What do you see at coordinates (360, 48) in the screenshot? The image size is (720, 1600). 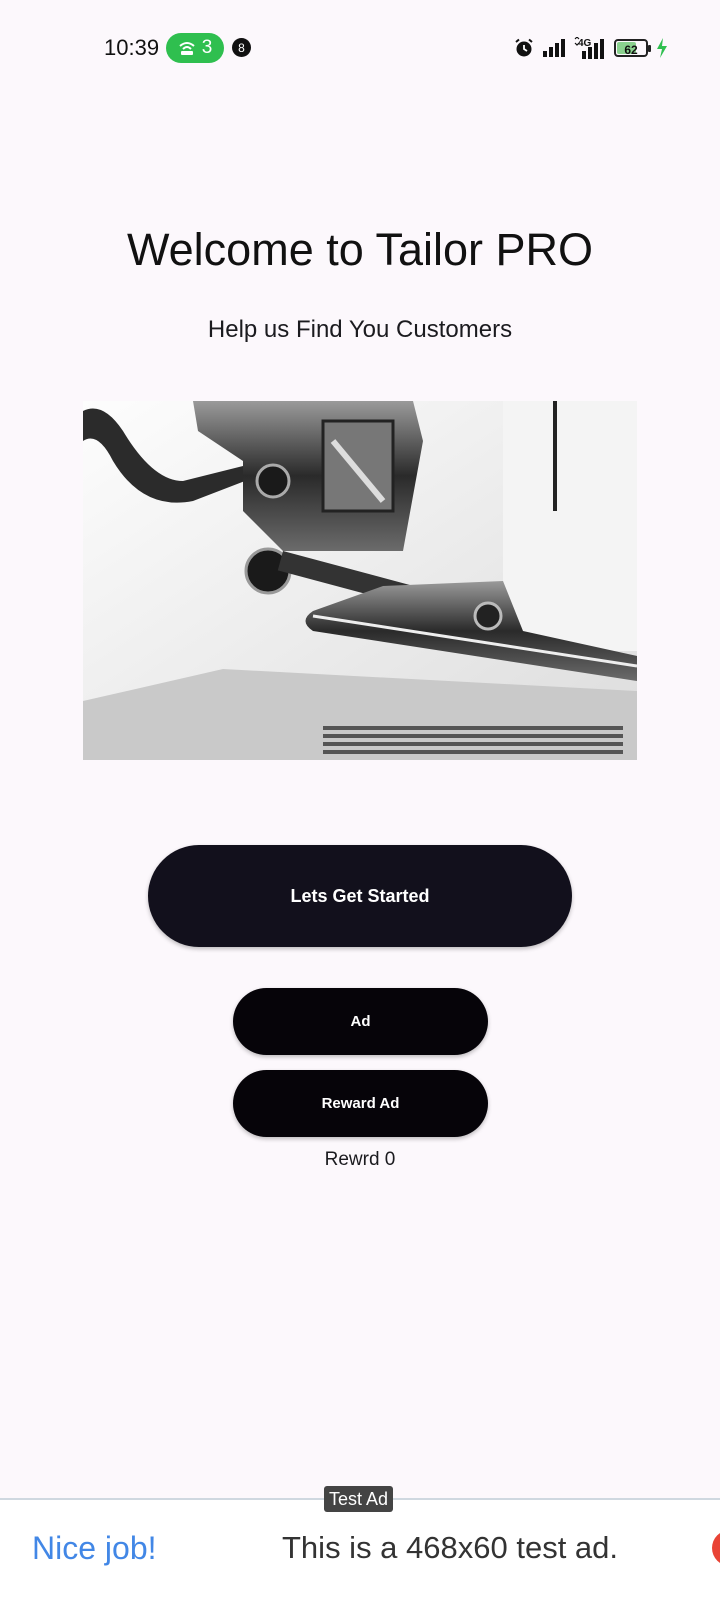 I see `status-bar: 10:39 3 8 4G 62` at bounding box center [360, 48].